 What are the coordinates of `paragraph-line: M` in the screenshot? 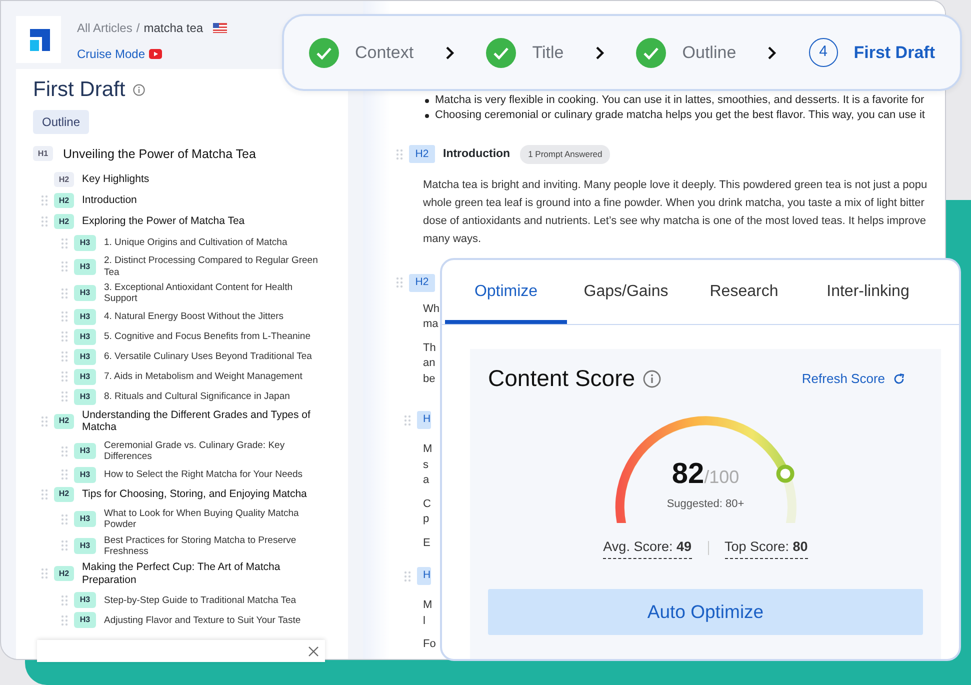 It's located at (427, 606).